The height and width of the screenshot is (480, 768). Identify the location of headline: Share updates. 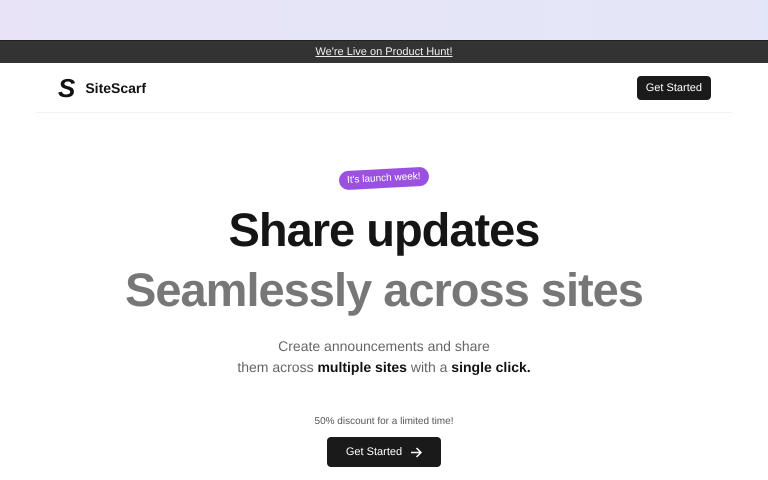
(384, 230).